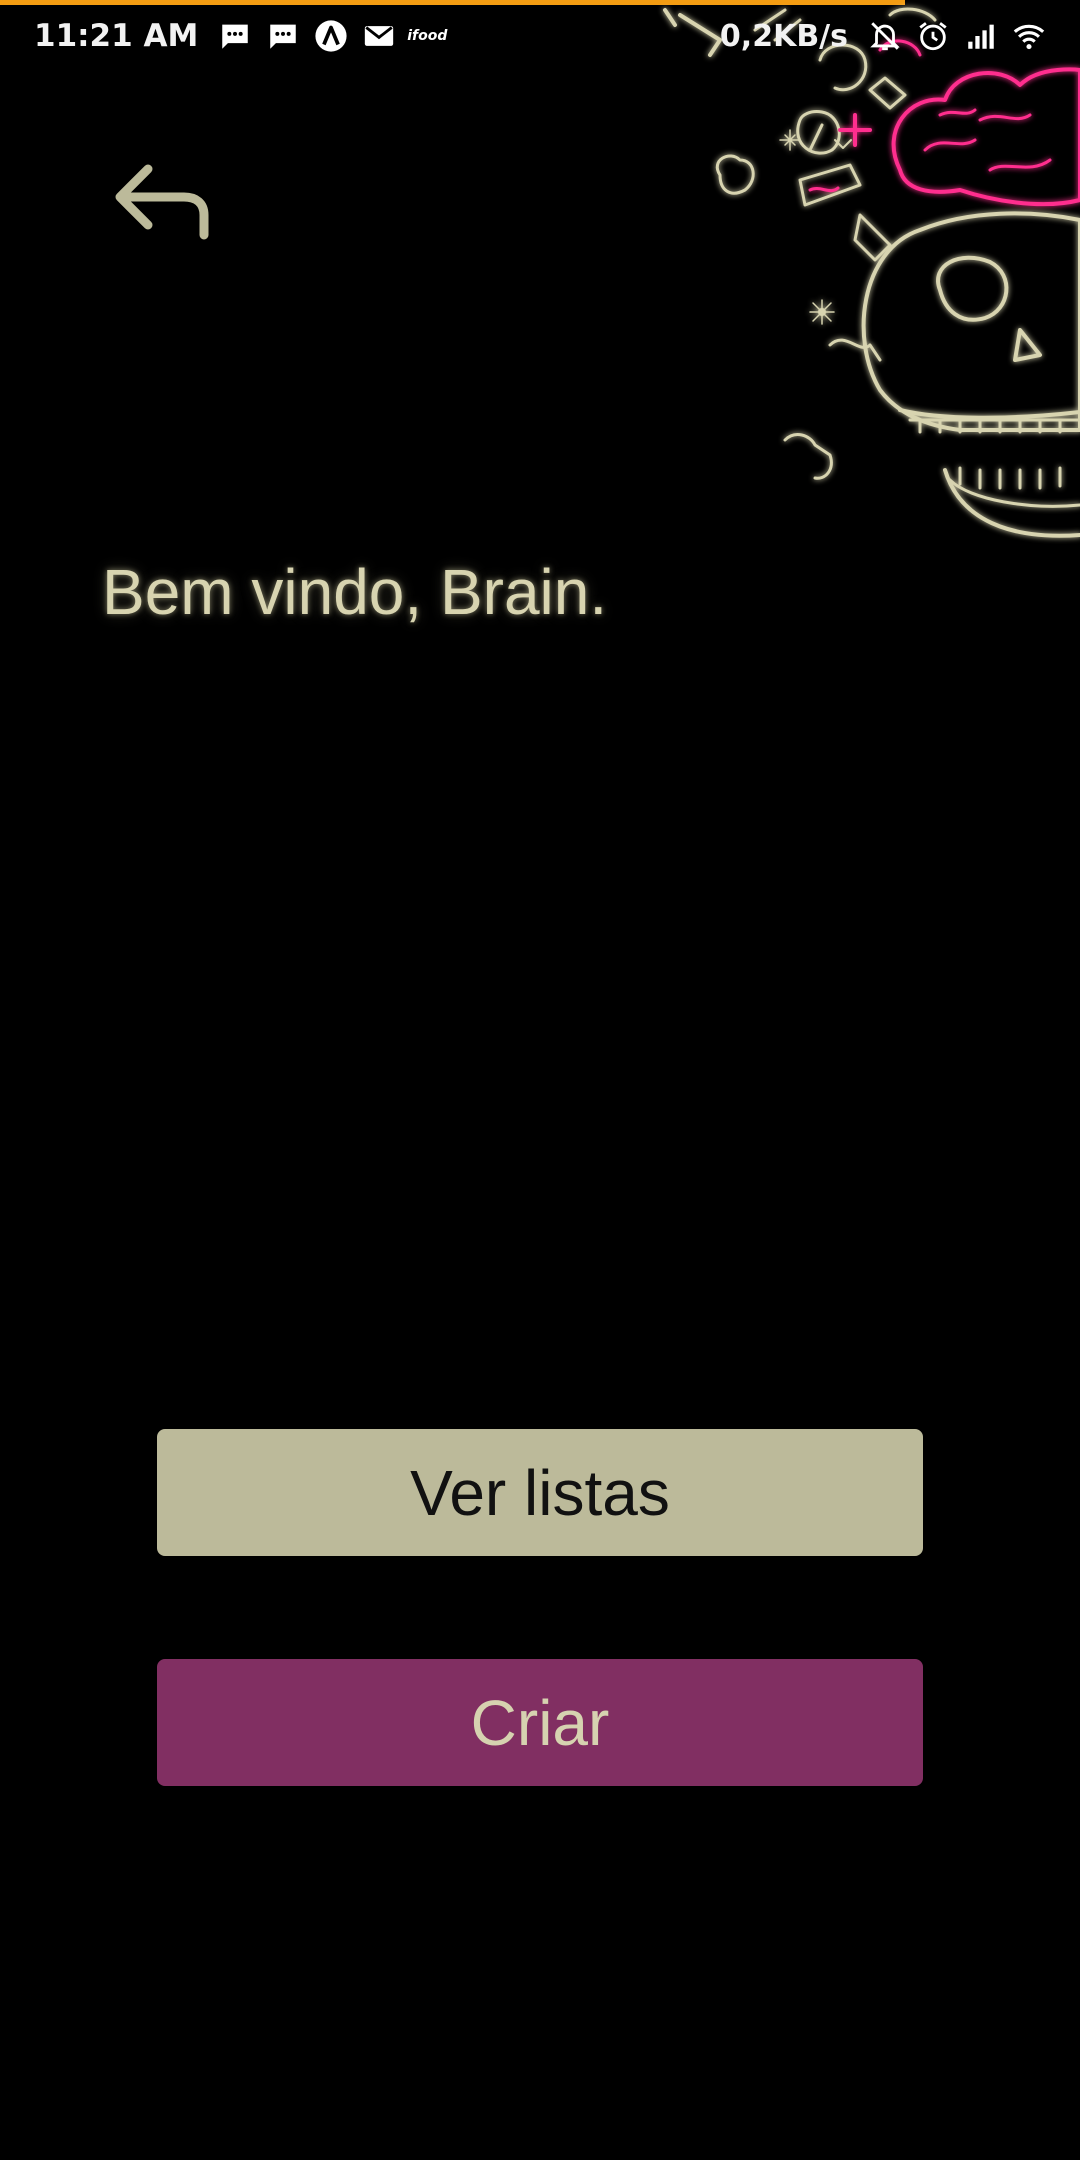 The height and width of the screenshot is (2160, 1080). I want to click on skull-brain-icon, so click(871, 272).